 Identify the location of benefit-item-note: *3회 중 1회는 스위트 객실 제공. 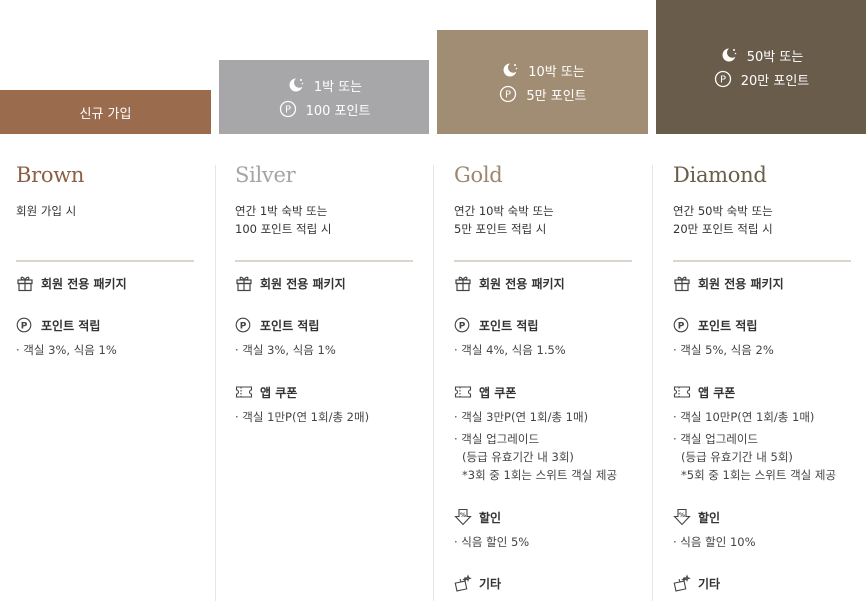
(540, 475).